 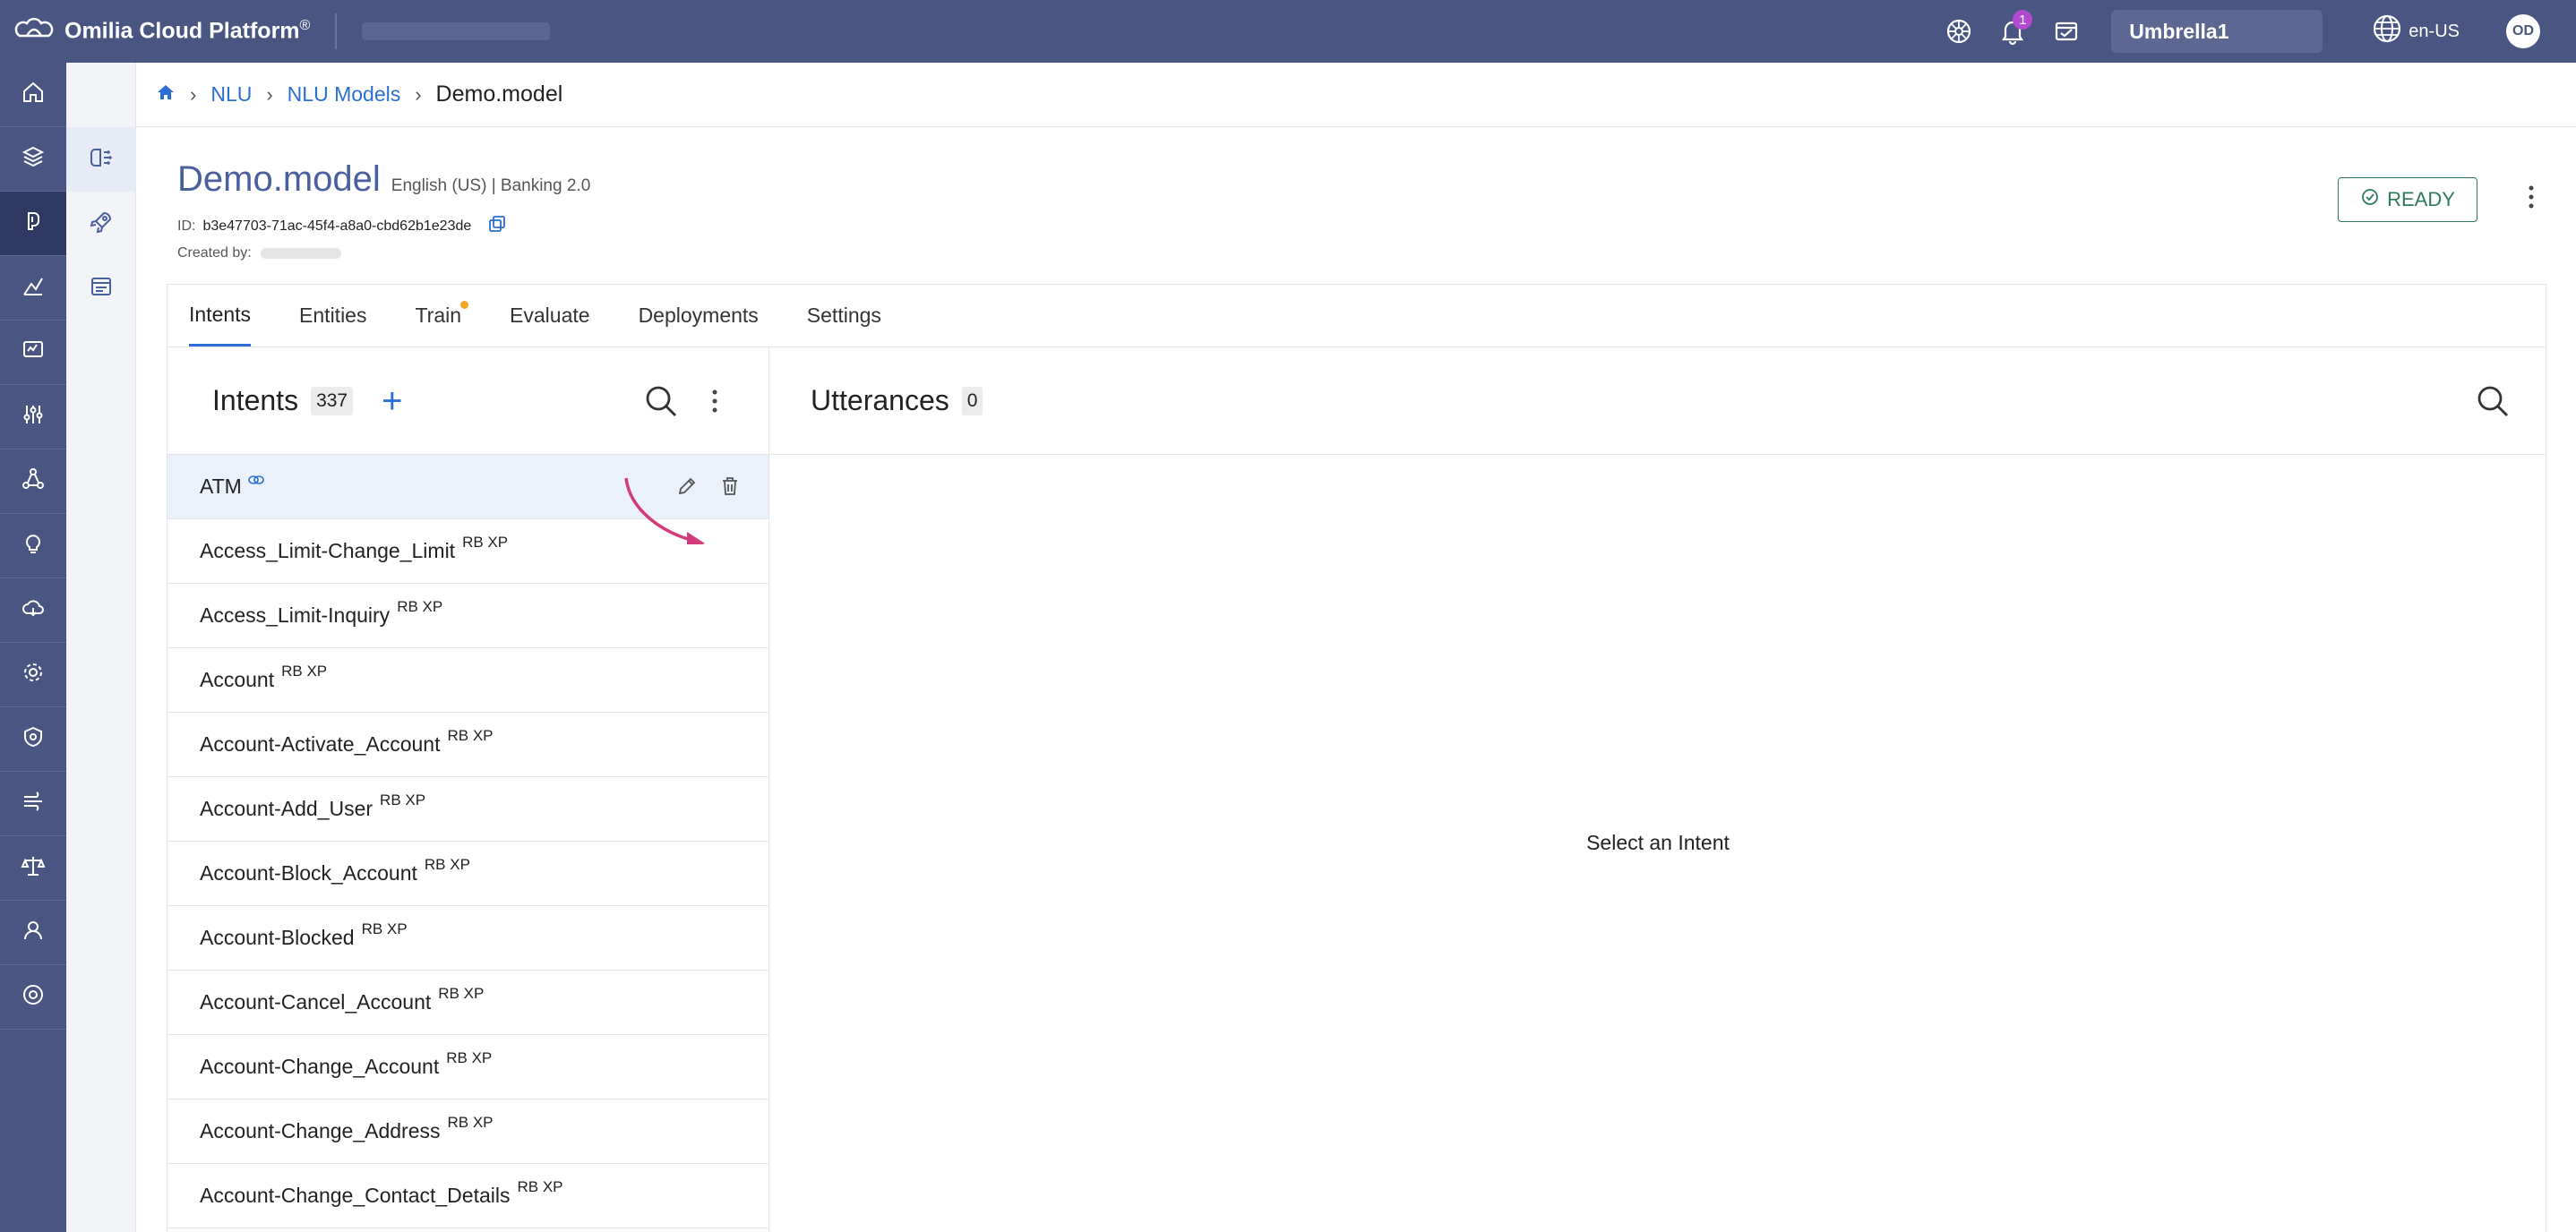 I want to click on nav-users, so click(x=33, y=933).